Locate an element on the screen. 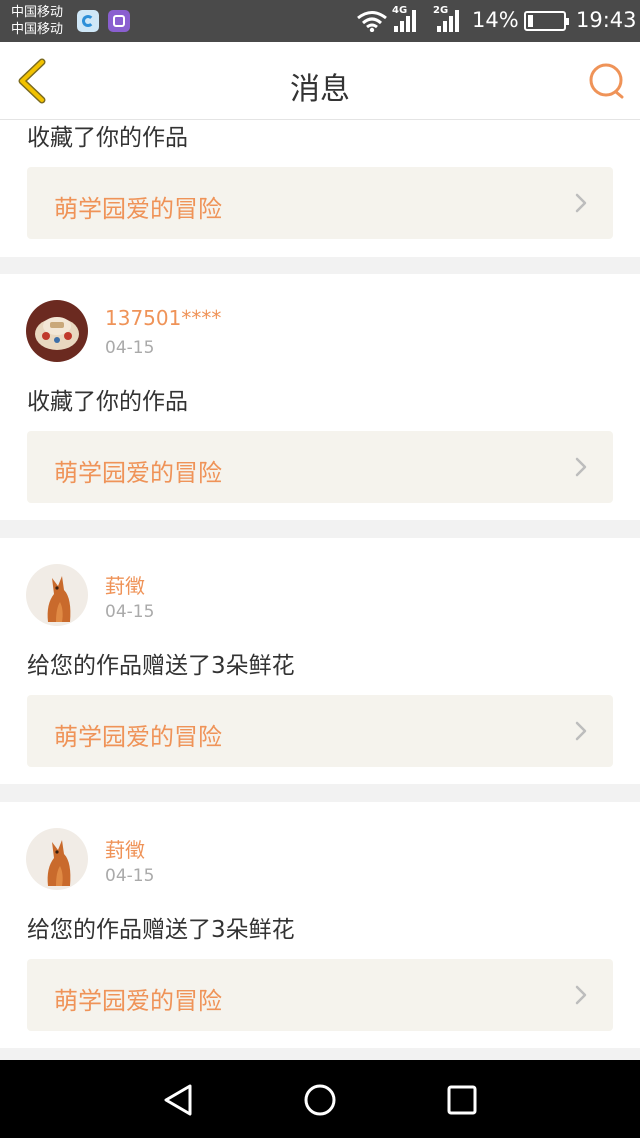 This screenshot has width=640, height=1138. nav-back-button is located at coordinates (178, 1100).